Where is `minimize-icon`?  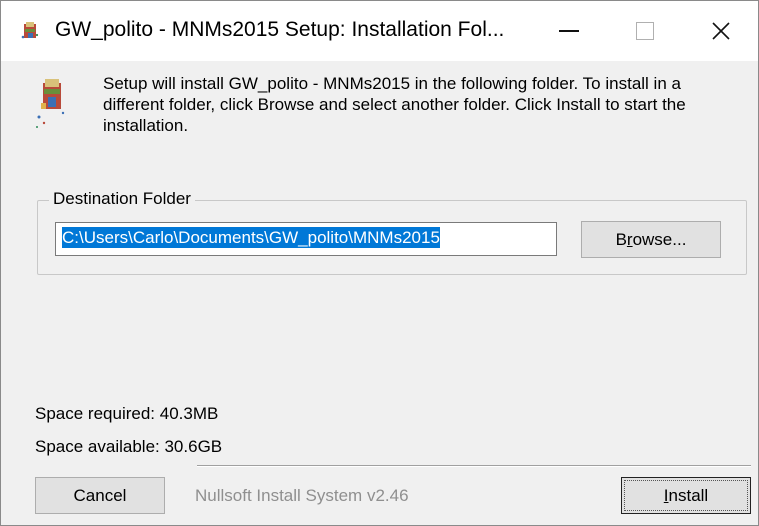
minimize-icon is located at coordinates (569, 31).